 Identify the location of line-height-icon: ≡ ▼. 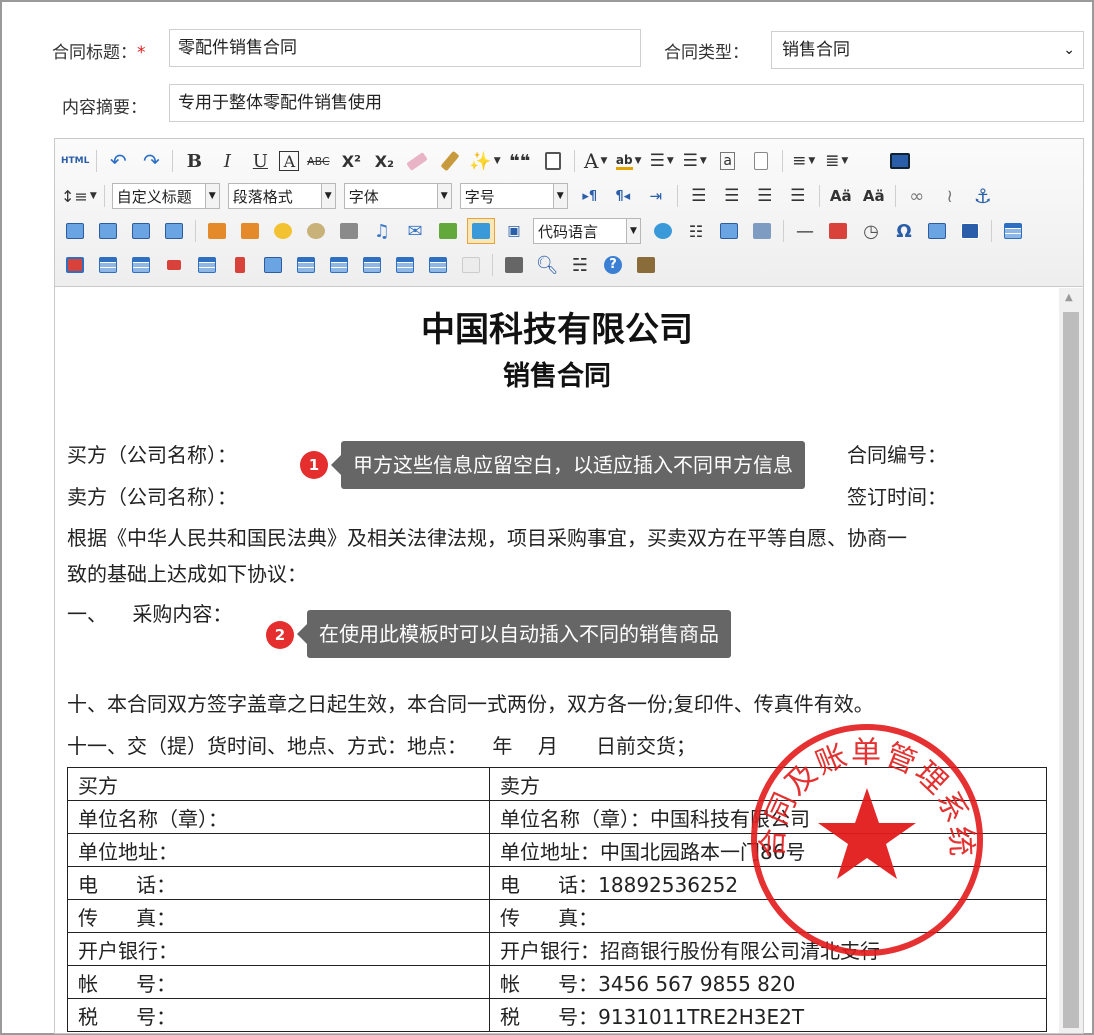
(804, 161).